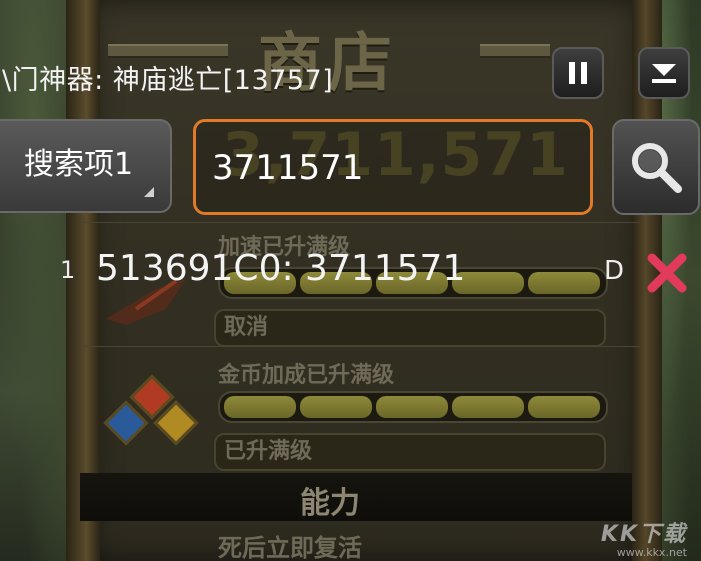  I want to click on watermark-url: www.kkx.net, so click(651, 552).